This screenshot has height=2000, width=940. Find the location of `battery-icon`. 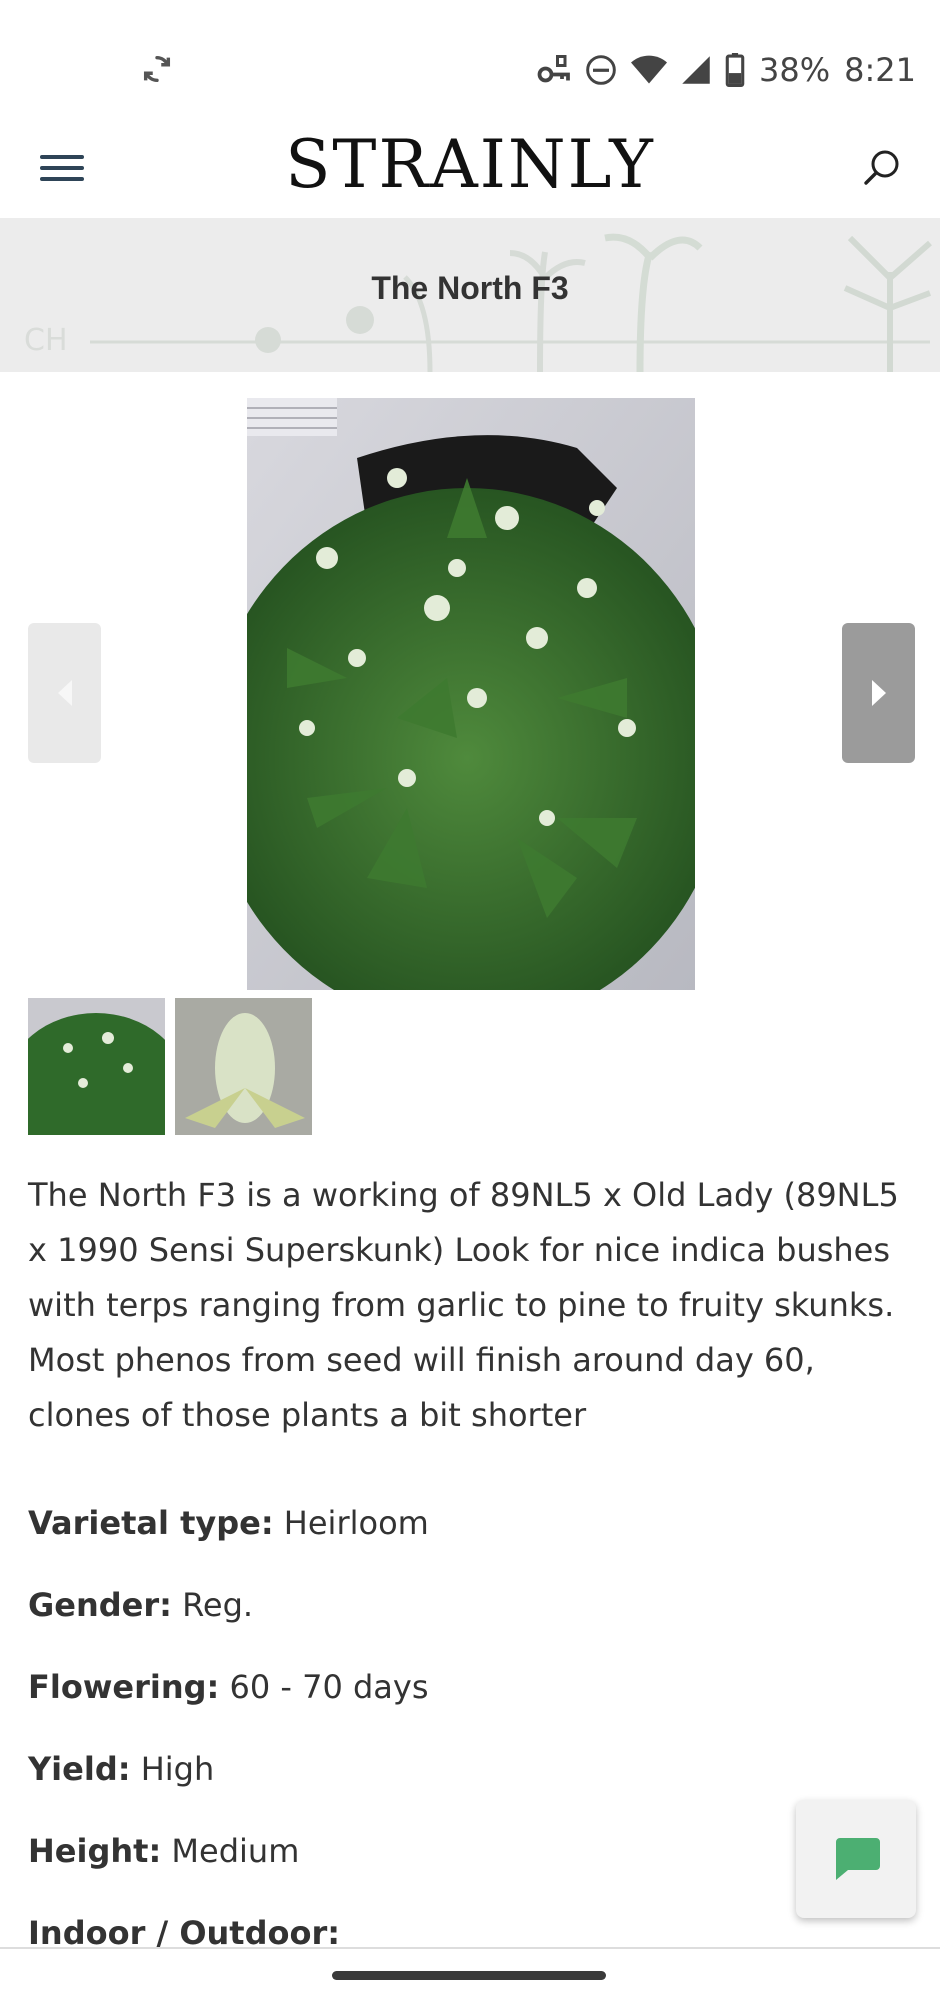

battery-icon is located at coordinates (735, 70).